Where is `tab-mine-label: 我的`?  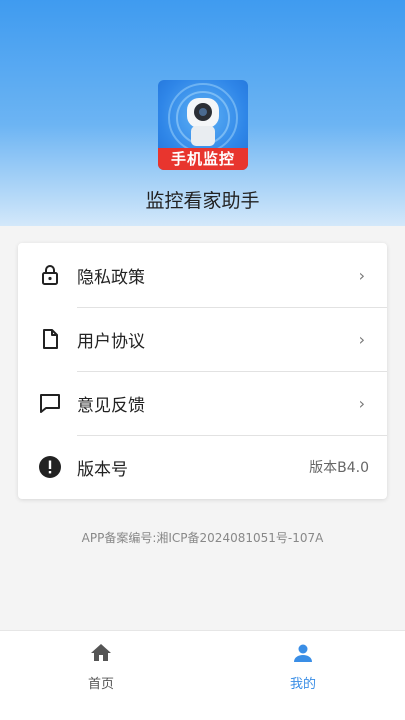
tab-mine-label: 我的 is located at coordinates (302, 684).